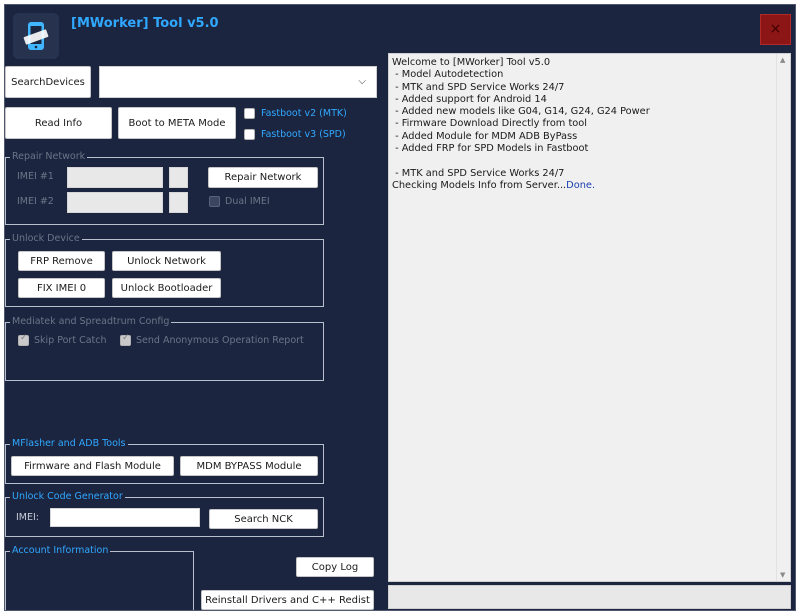 The height and width of the screenshot is (615, 800). Describe the element at coordinates (485, 136) in the screenshot. I see `log-line: - Added Module for MDM ADB ByPass` at that location.